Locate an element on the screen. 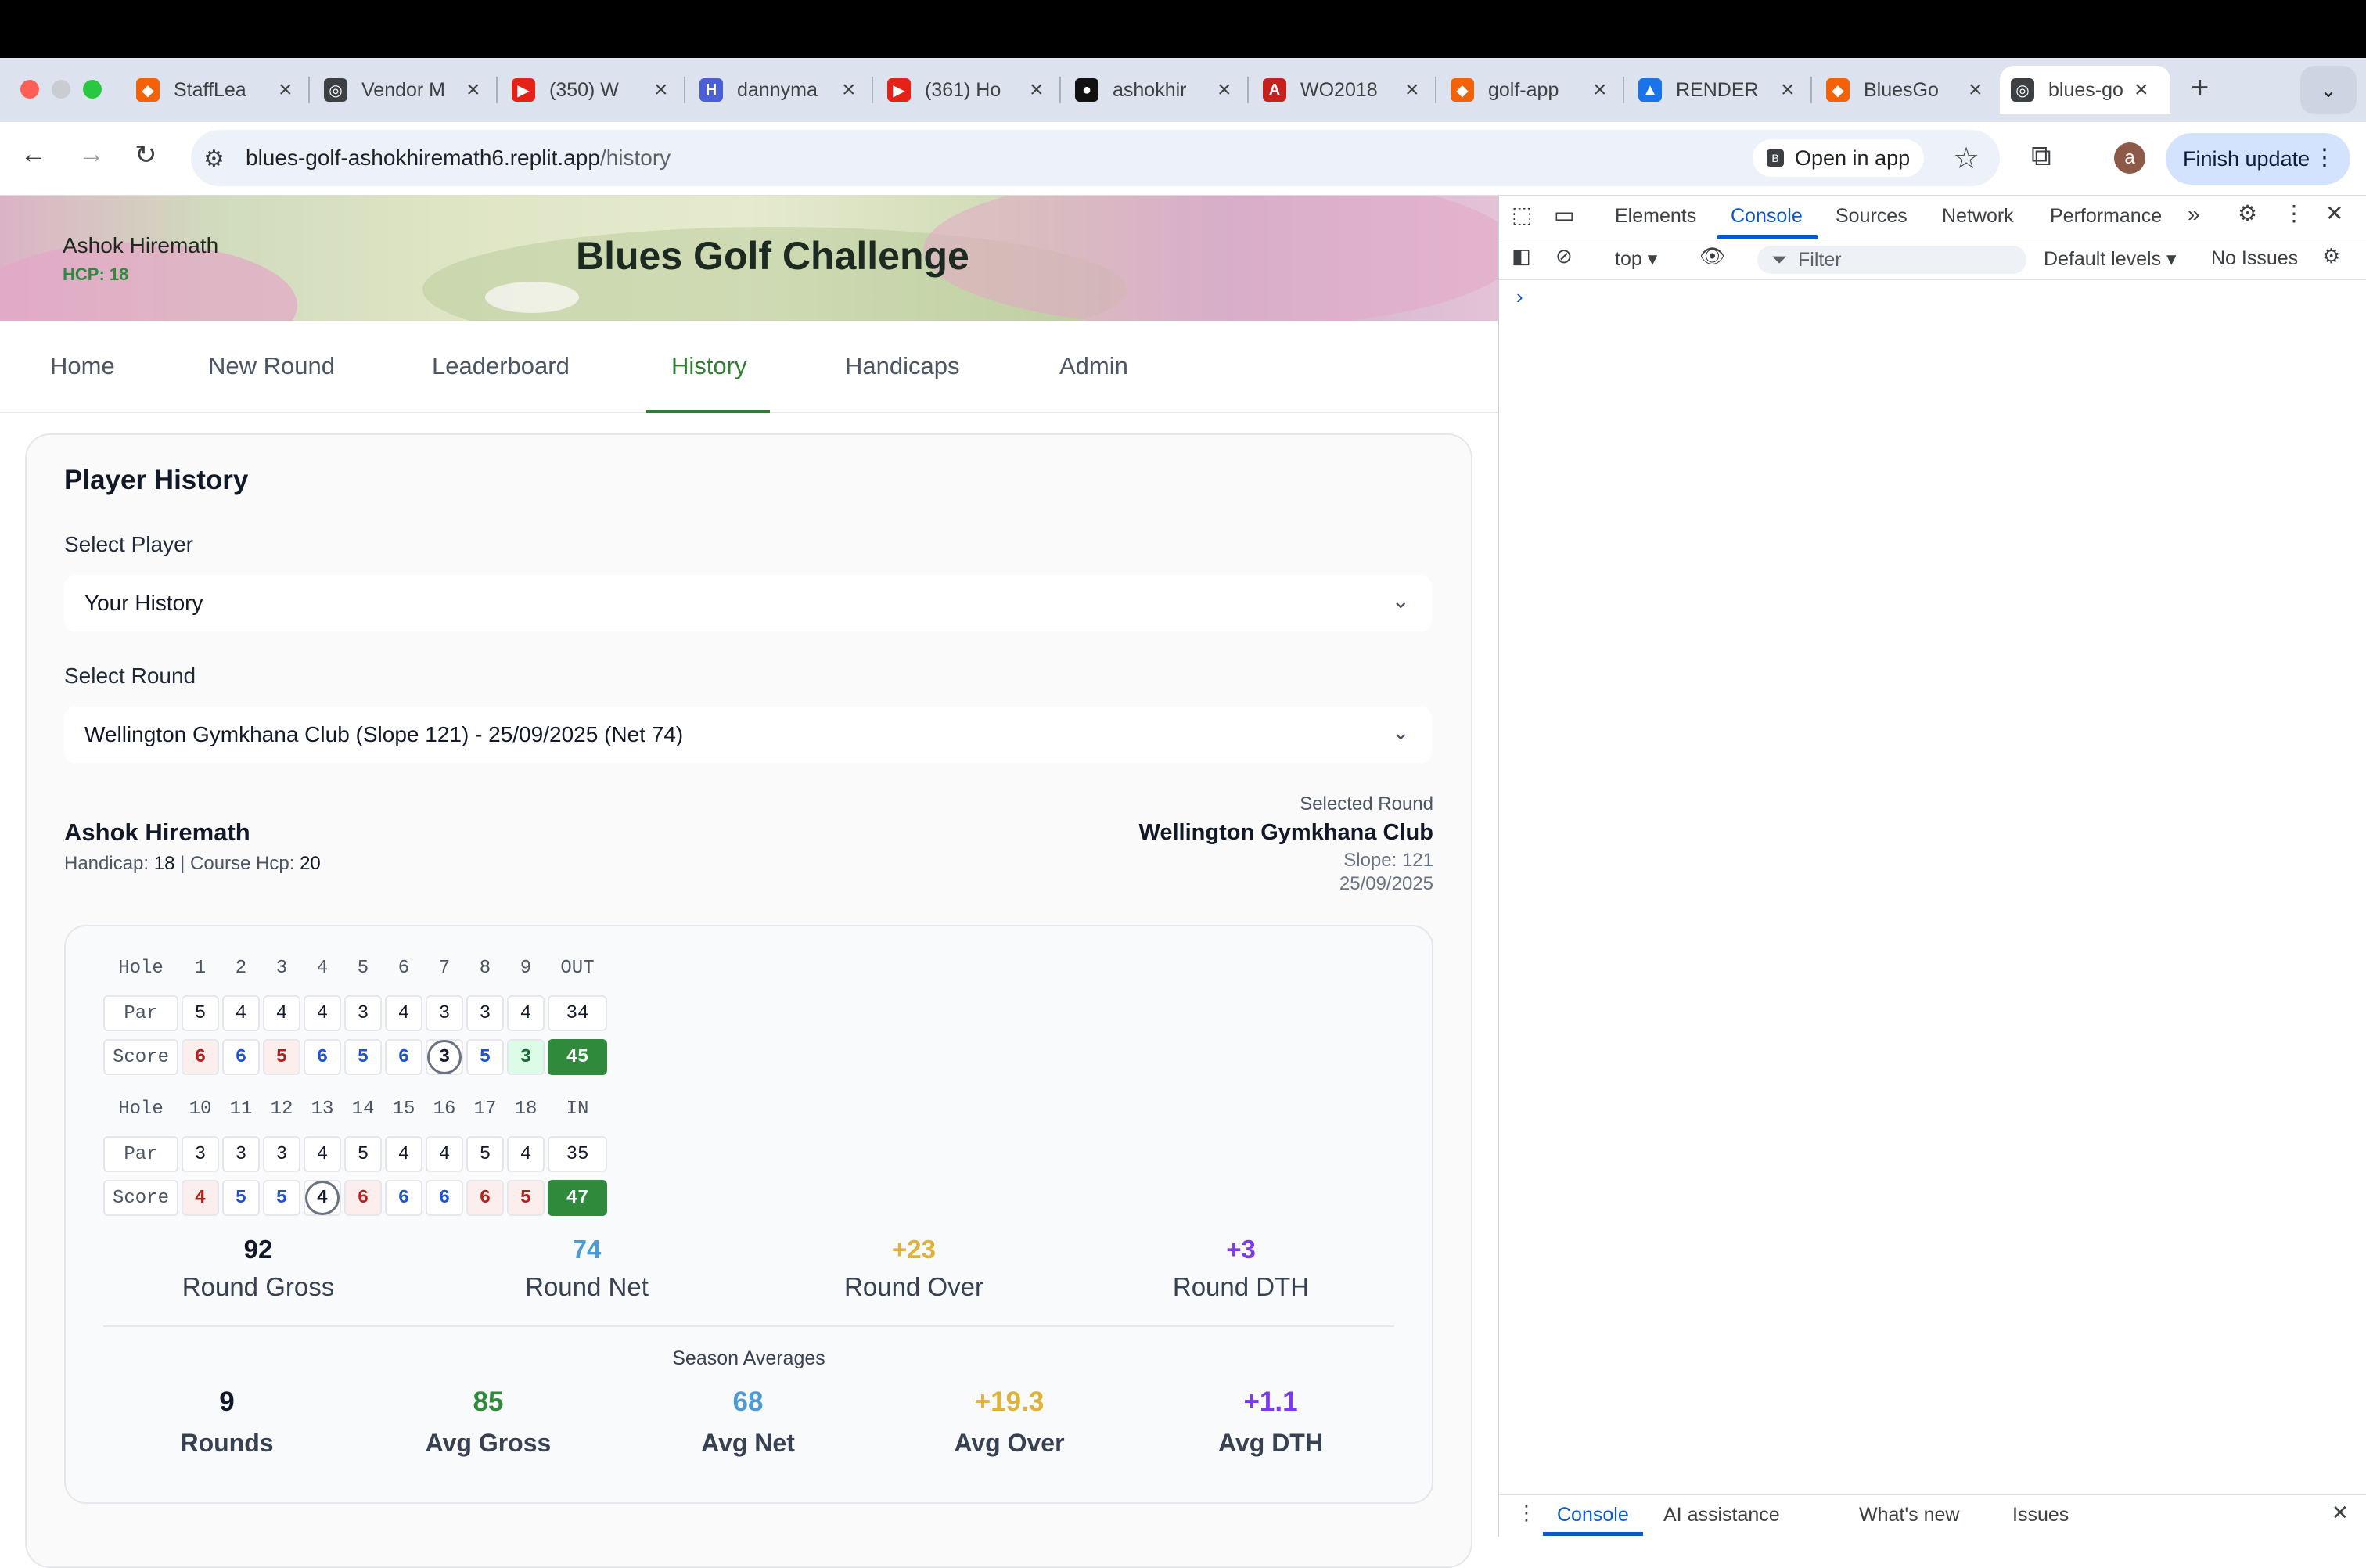  browser-tab: ▲ RENDER × is located at coordinates (1717, 90).